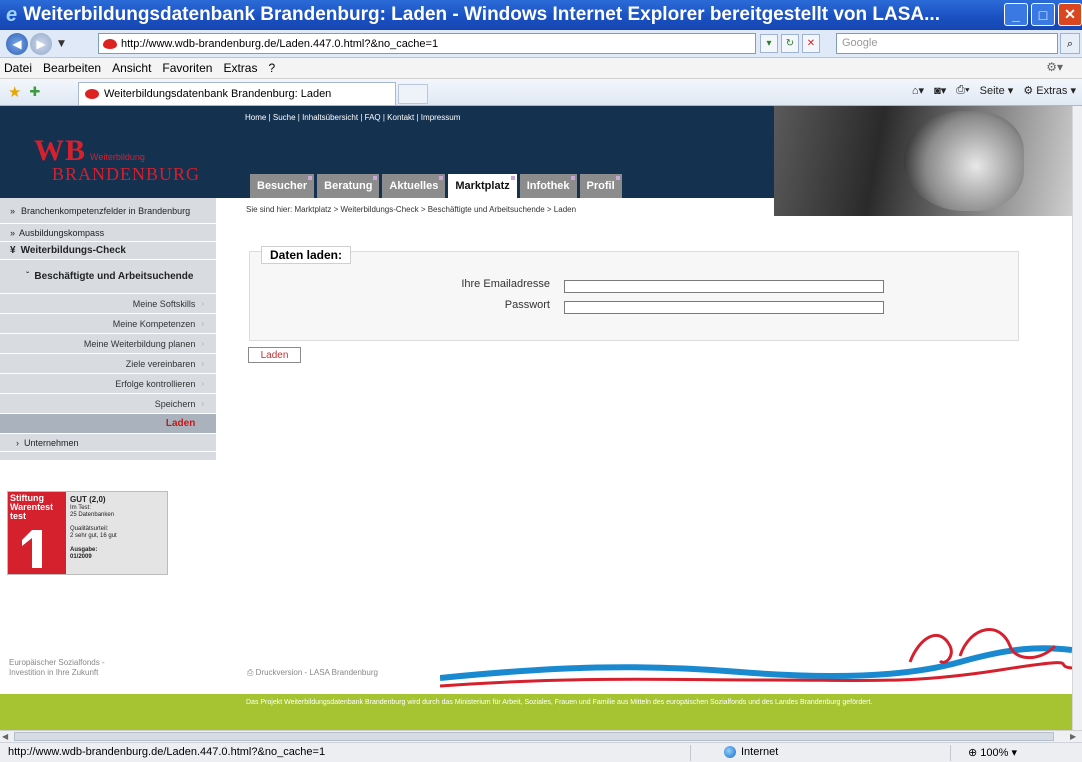 The width and height of the screenshot is (1082, 762). I want to click on sidebar-item-speichern: Speichern ›, so click(108, 404).